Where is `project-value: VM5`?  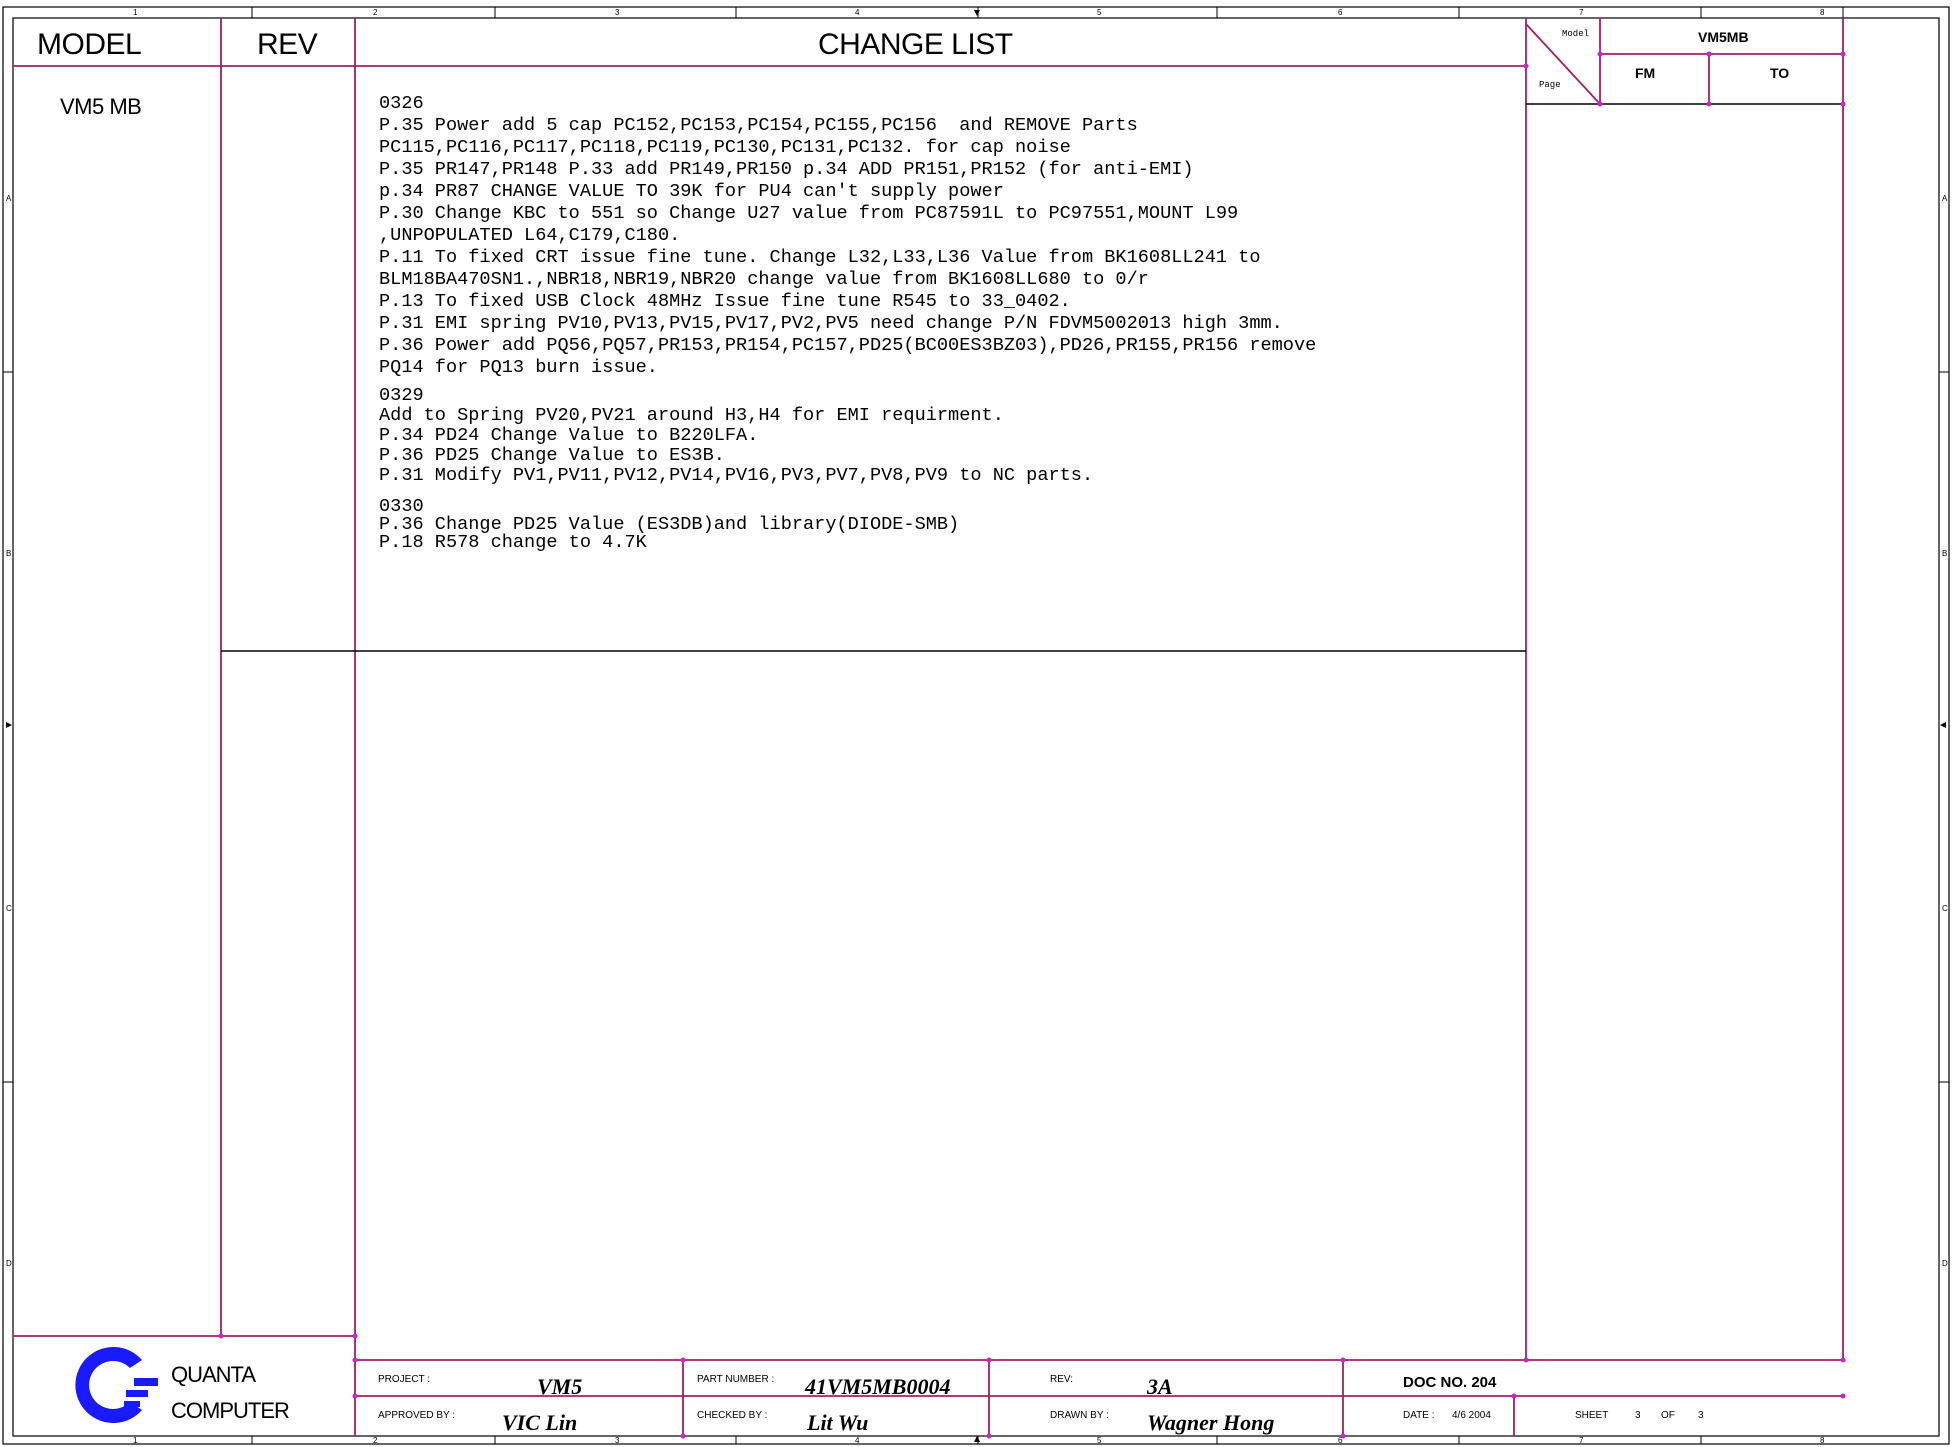
project-value: VM5 is located at coordinates (560, 1386).